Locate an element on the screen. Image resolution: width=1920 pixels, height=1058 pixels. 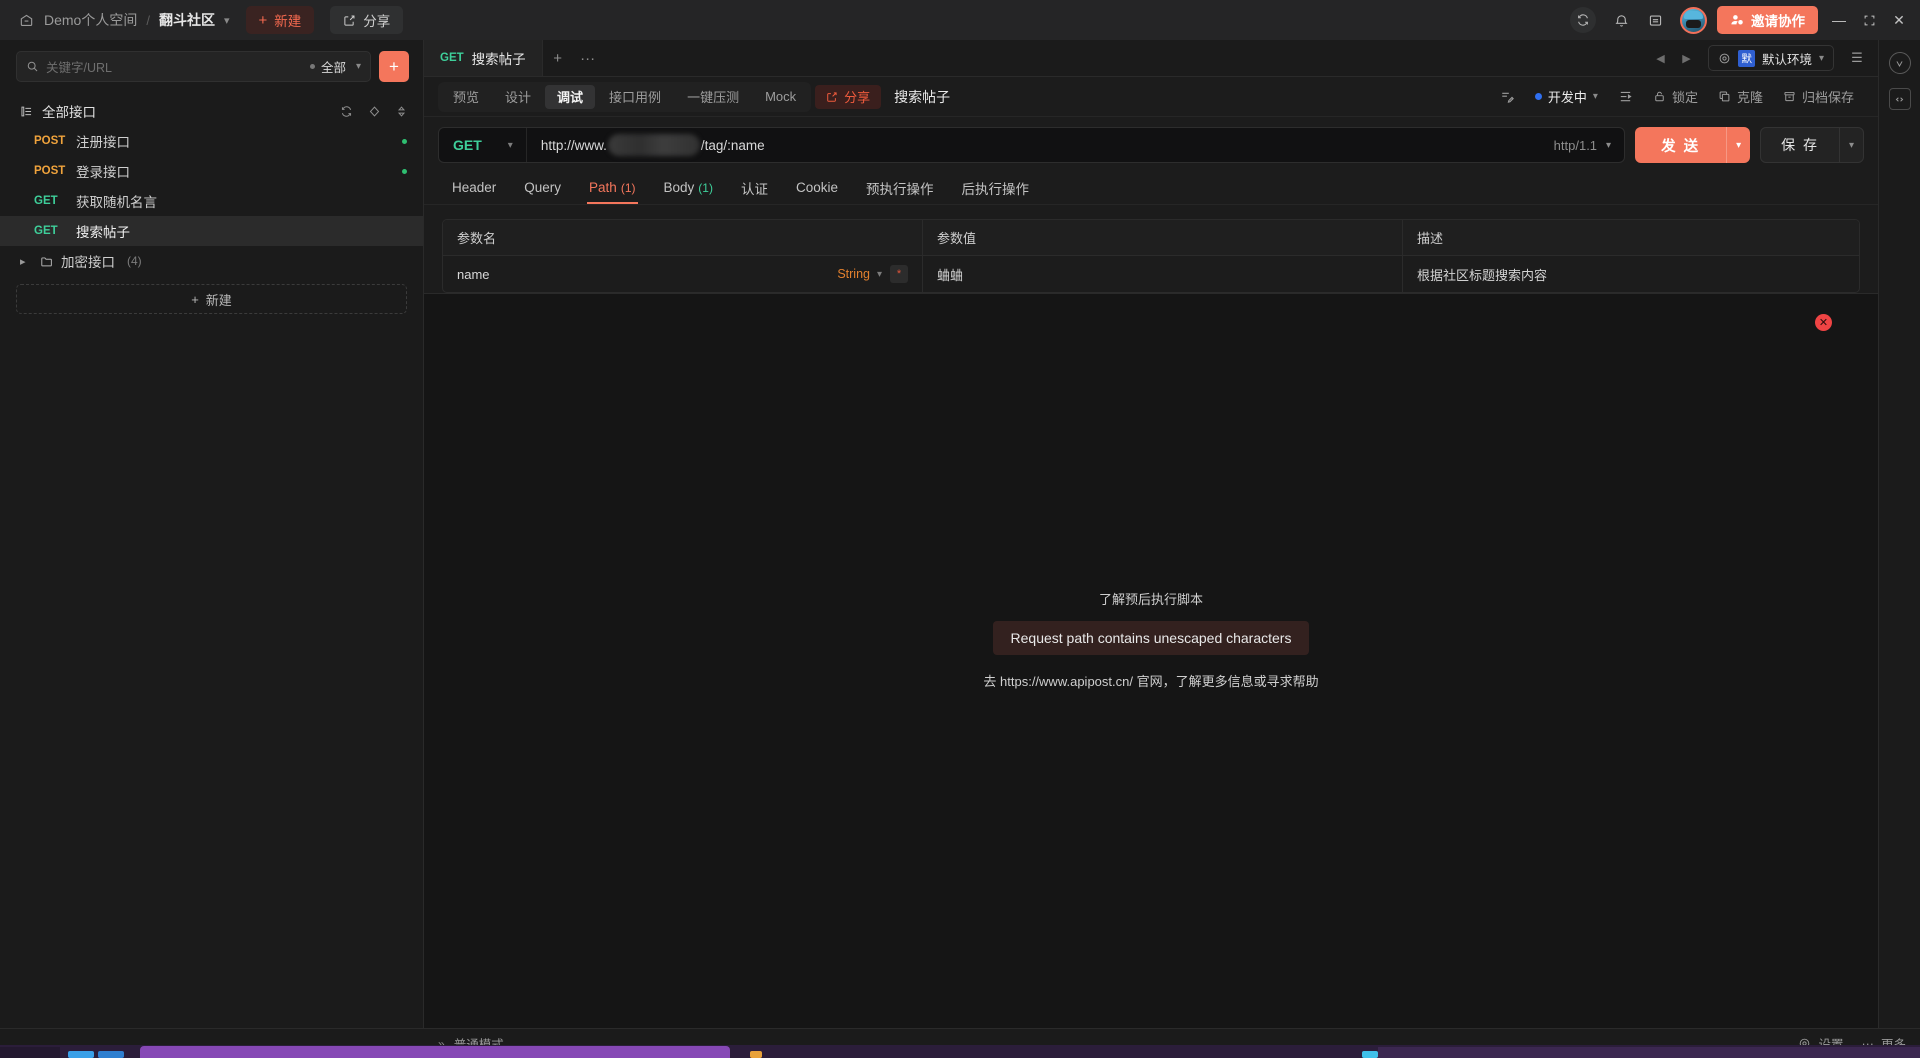
code-icon is located at coordinates (1899, 99).